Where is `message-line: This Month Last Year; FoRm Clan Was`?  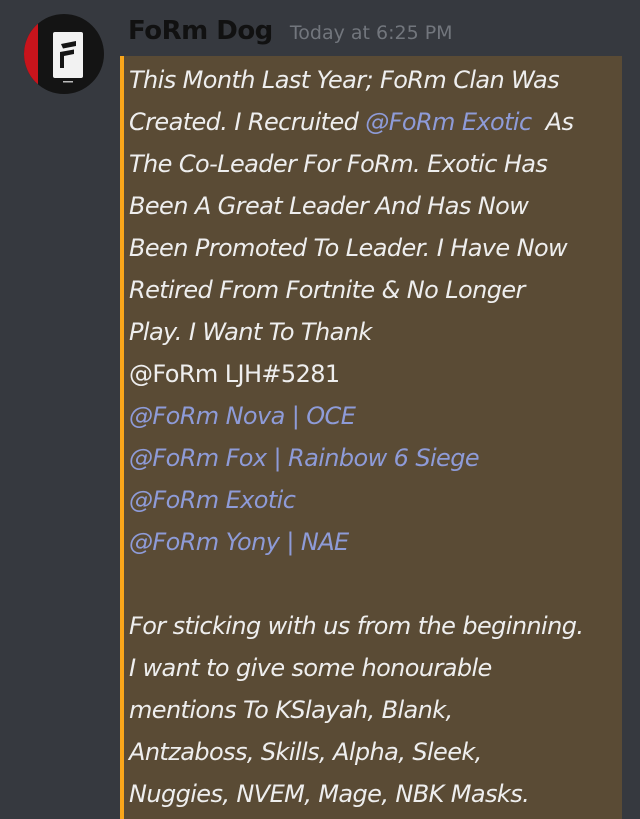
message-line: This Month Last Year; FoRm Clan Was is located at coordinates (344, 80).